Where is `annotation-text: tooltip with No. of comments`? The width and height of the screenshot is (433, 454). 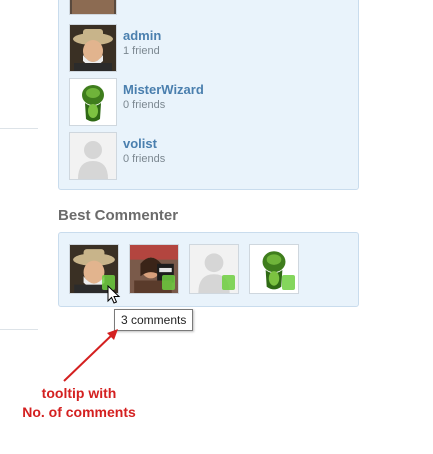 annotation-text: tooltip with No. of comments is located at coordinates (79, 403).